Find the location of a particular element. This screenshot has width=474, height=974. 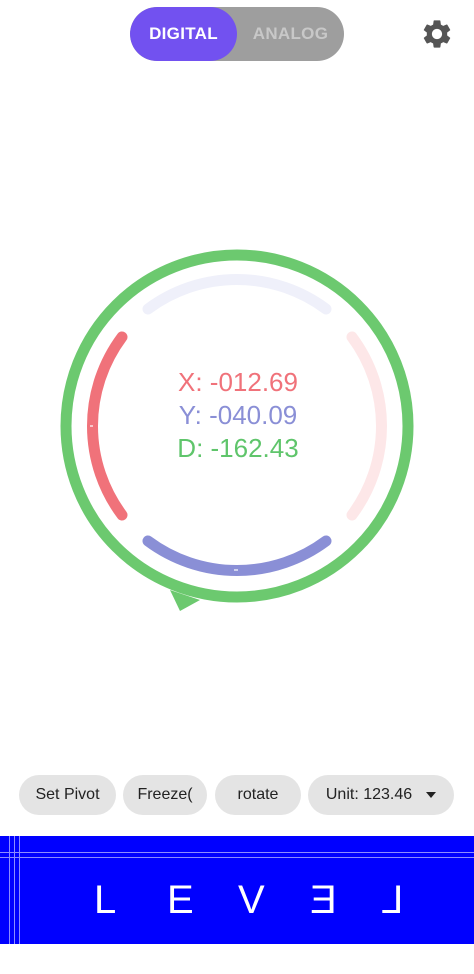

rotate-button: rotate is located at coordinates (258, 795).